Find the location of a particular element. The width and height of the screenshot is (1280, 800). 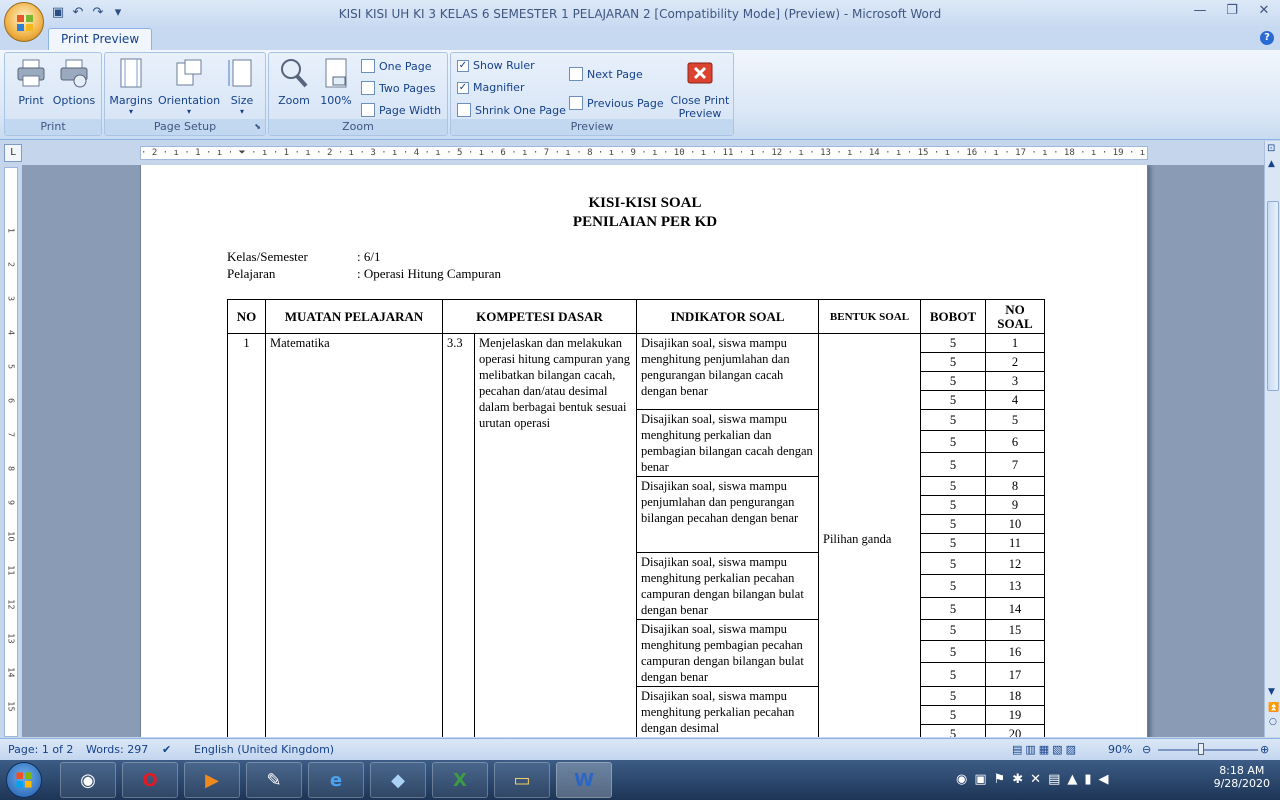

magnifying-glass-icon is located at coordinates (294, 73).